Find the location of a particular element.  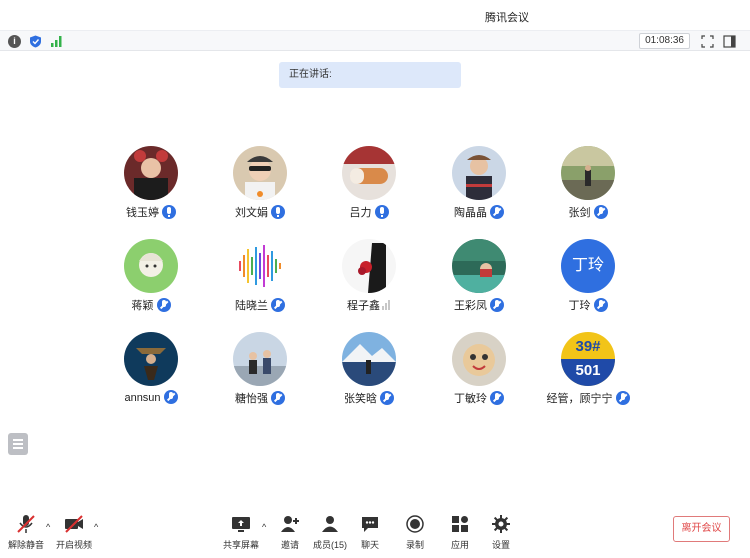

participant-tile: 吕力 is located at coordinates (369, 186).